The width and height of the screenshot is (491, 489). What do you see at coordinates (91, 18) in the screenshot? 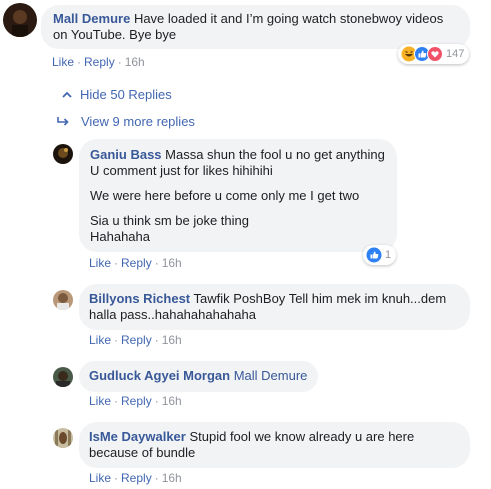
I see `comment-author: Mall Demure` at bounding box center [91, 18].